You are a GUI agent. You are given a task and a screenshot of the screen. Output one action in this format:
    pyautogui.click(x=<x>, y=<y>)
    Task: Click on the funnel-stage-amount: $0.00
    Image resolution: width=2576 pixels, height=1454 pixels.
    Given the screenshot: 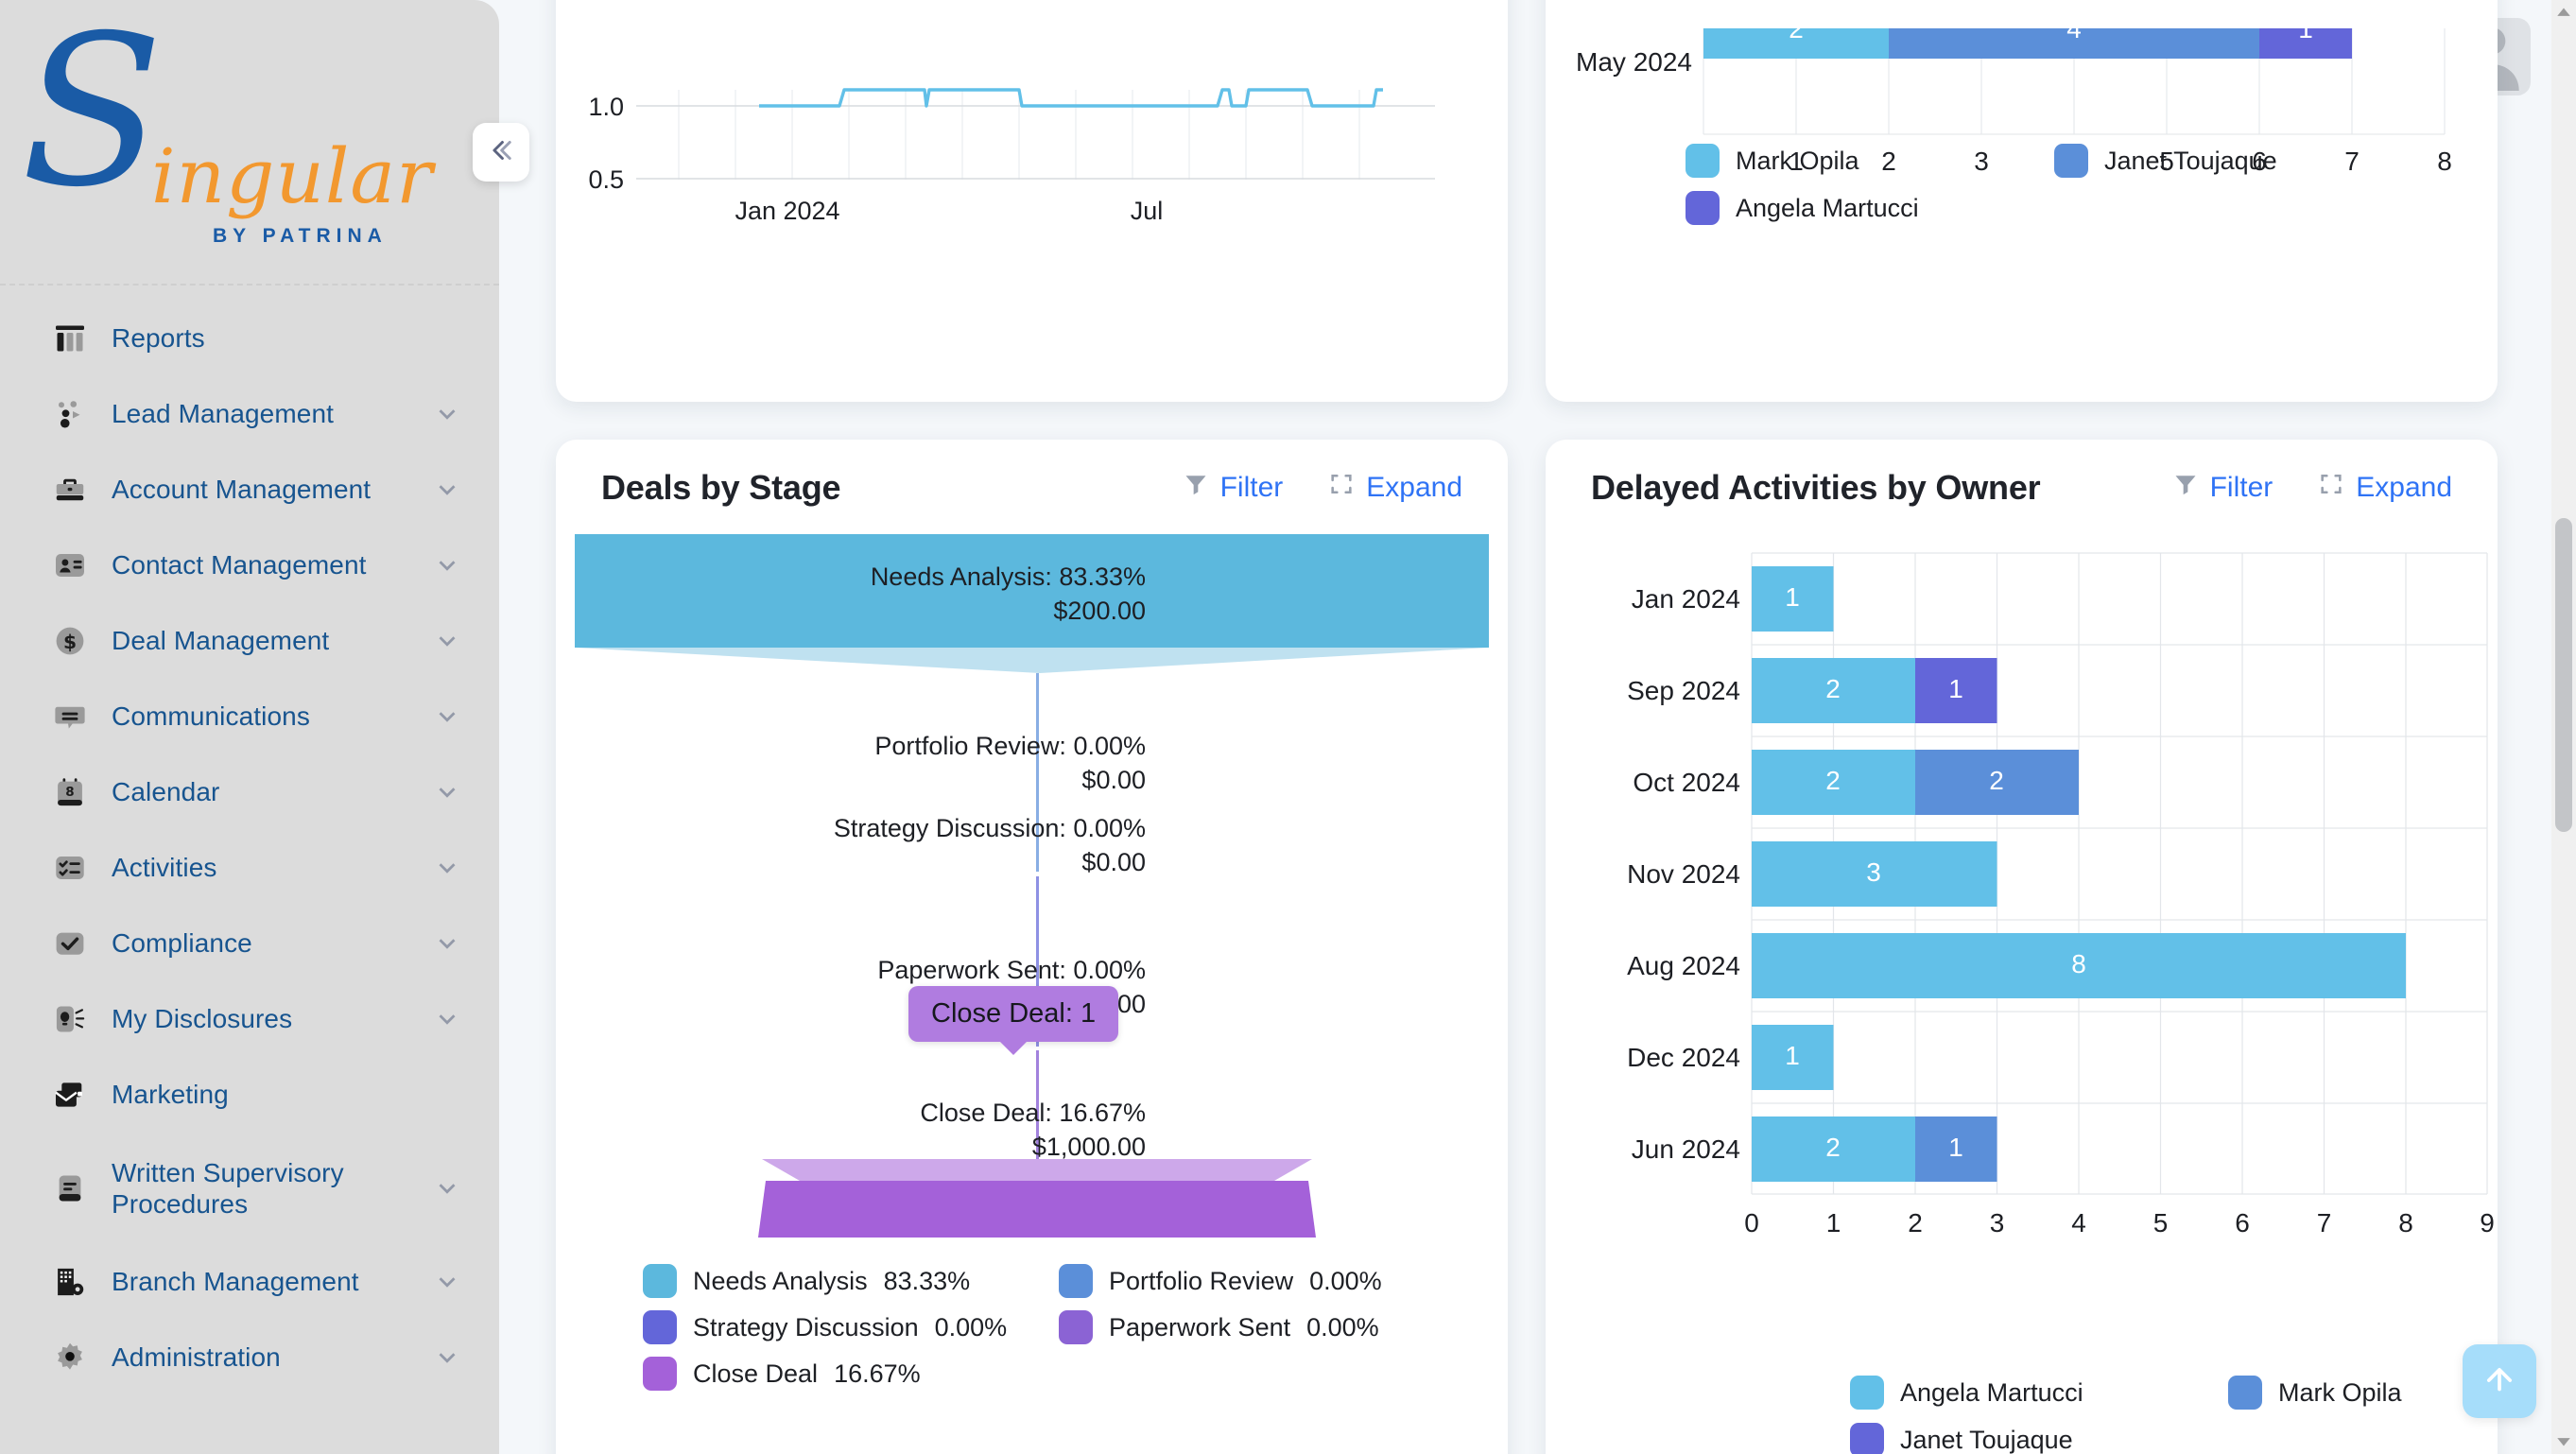 What is the action you would take?
    pyautogui.click(x=1114, y=780)
    